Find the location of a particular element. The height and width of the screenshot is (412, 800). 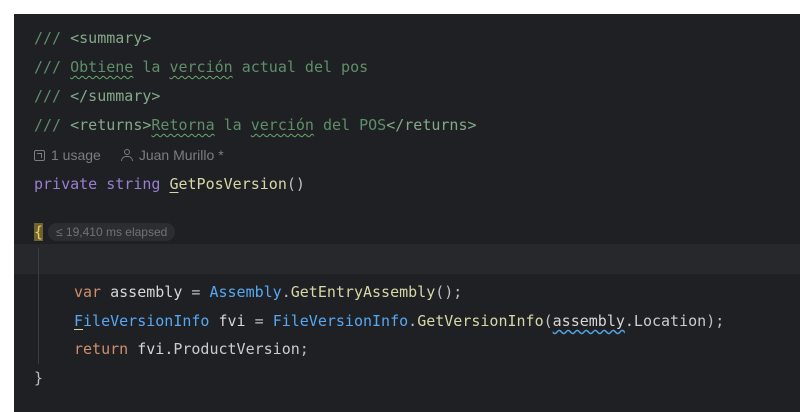

current-line-highlight is located at coordinates (407, 259).